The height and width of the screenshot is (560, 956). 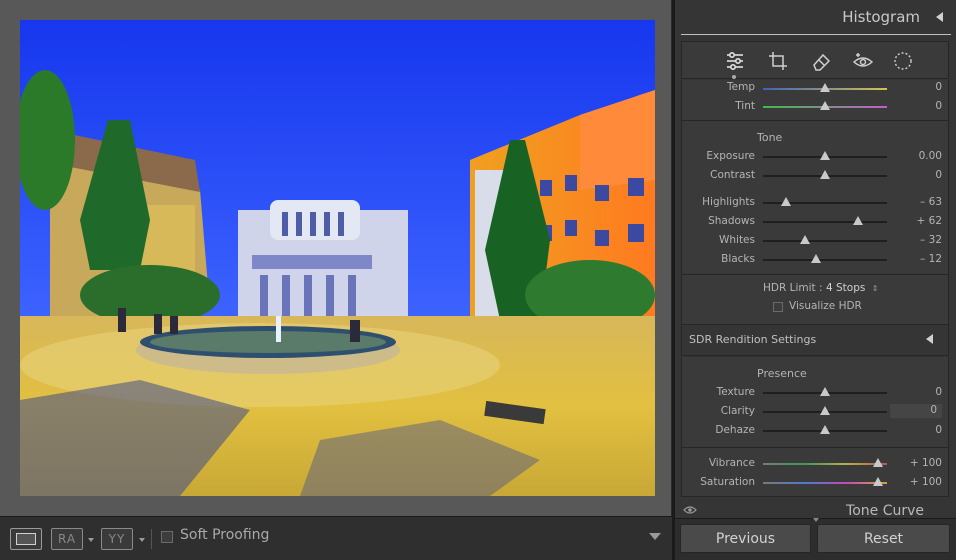 I want to click on tint-label: Tint, so click(x=745, y=106).